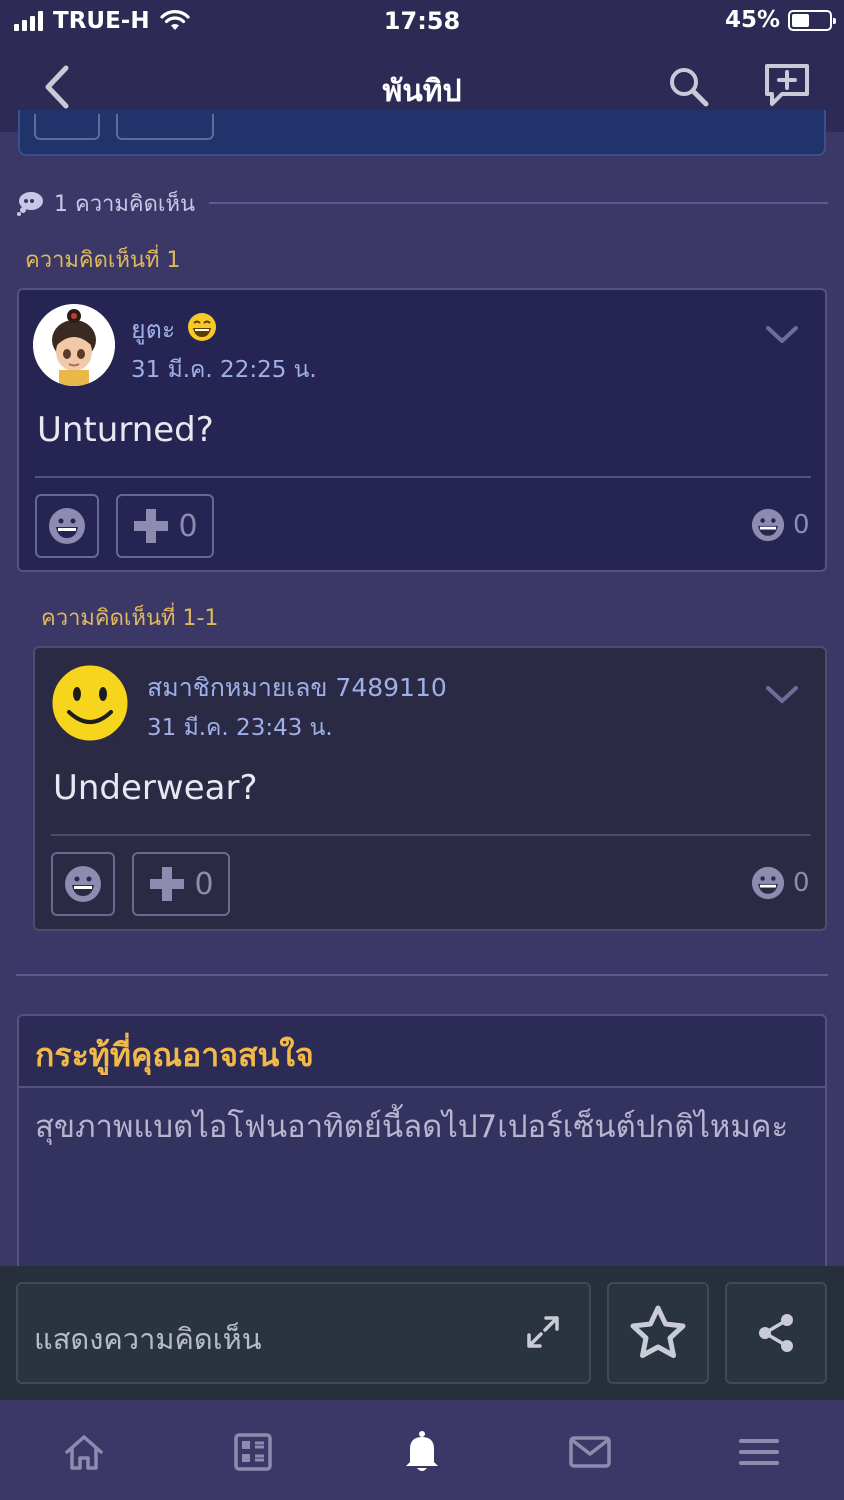 The image size is (844, 1500). I want to click on menu-icon, so click(759, 1452).